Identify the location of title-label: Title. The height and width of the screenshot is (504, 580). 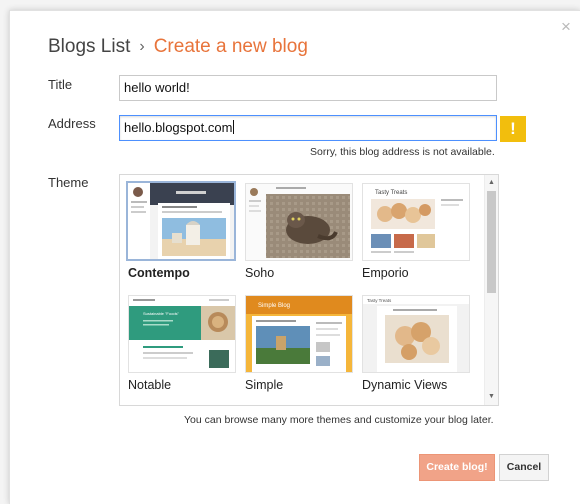
(60, 84).